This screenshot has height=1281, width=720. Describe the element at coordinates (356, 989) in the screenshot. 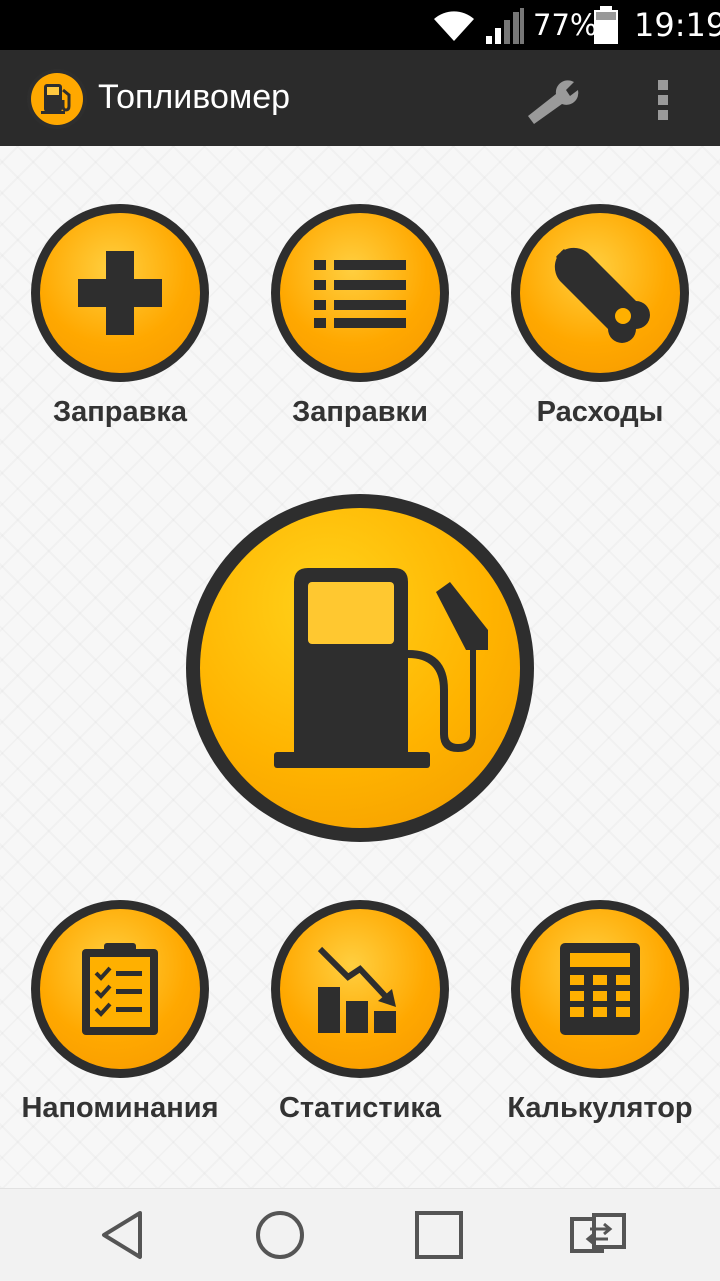

I see `trend-down-chart-icon` at that location.